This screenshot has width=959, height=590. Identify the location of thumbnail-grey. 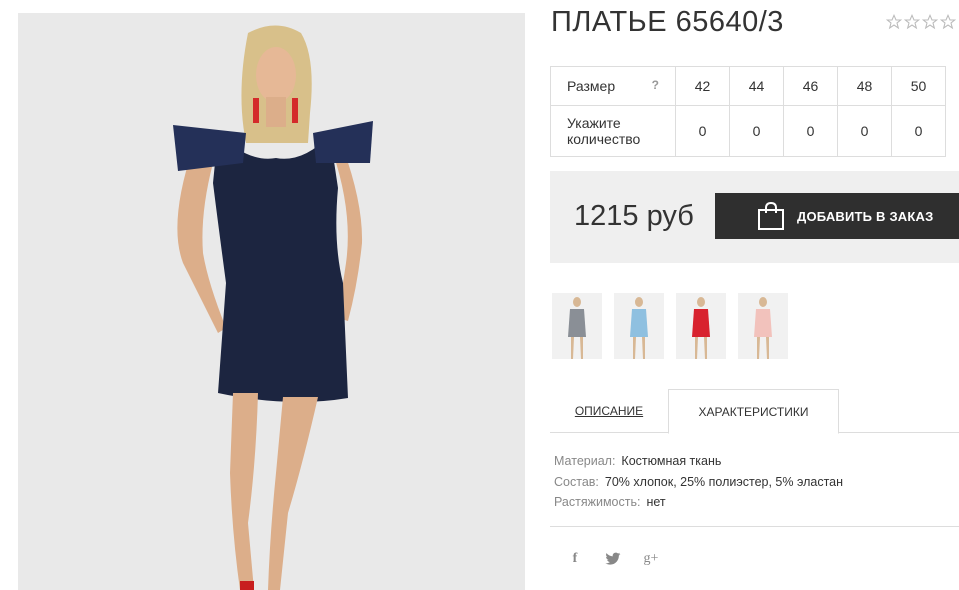
(577, 326).